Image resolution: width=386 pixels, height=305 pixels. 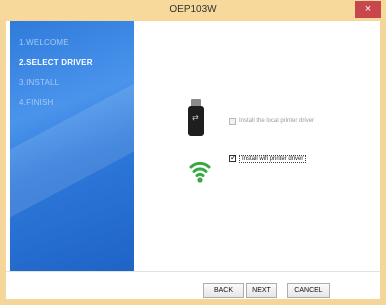 I want to click on title-bar: OEP103W ×, so click(x=193, y=10).